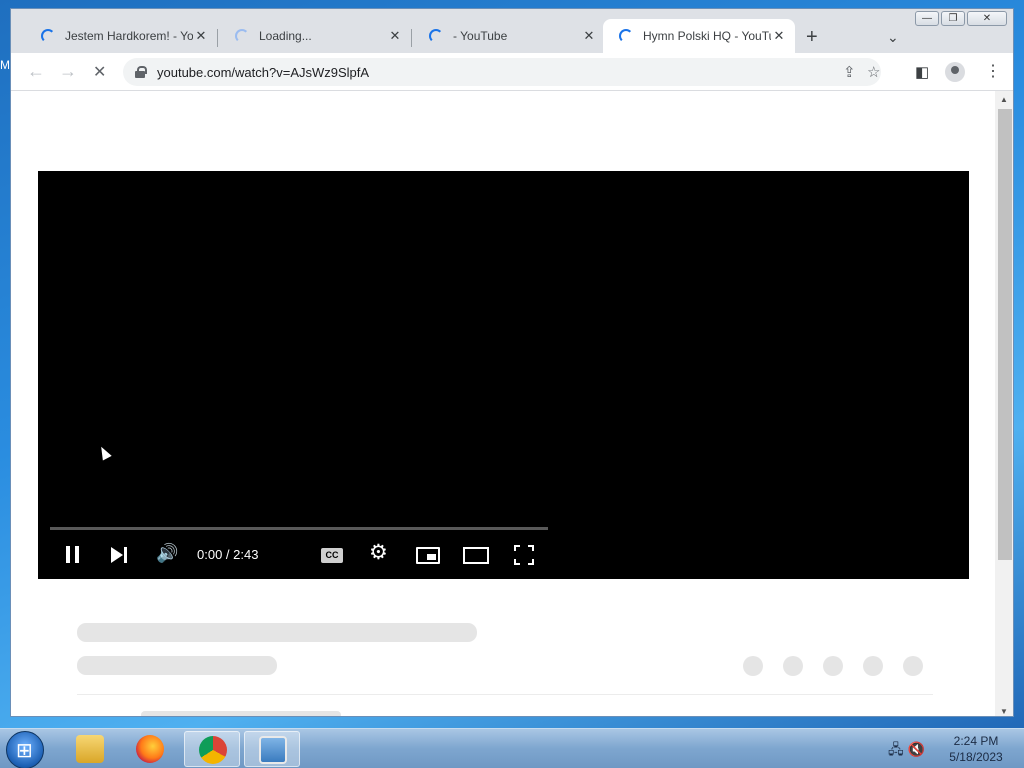  Describe the element at coordinates (99, 72) in the screenshot. I see `stop-loading-button: ✕` at that location.